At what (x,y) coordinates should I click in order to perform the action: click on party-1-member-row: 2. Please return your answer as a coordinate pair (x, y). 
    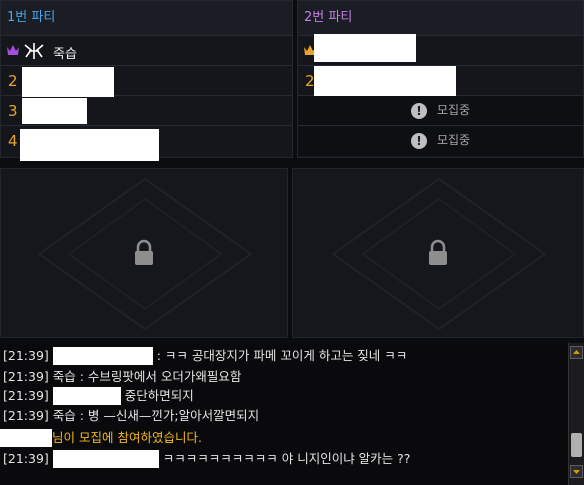
    Looking at the image, I should click on (146, 81).